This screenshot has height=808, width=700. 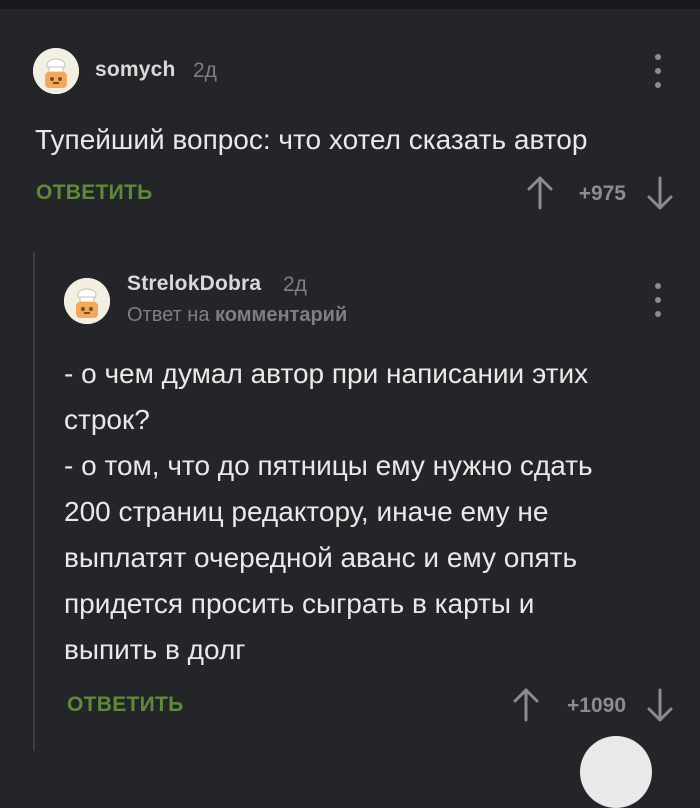 What do you see at coordinates (155, 649) in the screenshot?
I see `comment-text-line: выпить в долг` at bounding box center [155, 649].